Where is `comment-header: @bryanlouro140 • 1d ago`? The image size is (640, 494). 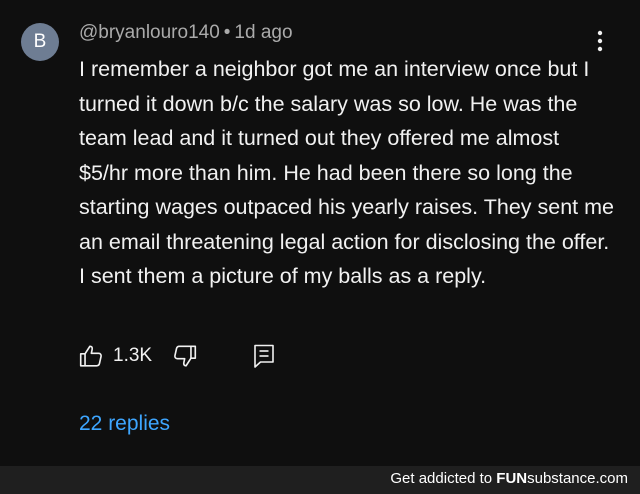 comment-header: @bryanlouro140 • 1d ago is located at coordinates (186, 33).